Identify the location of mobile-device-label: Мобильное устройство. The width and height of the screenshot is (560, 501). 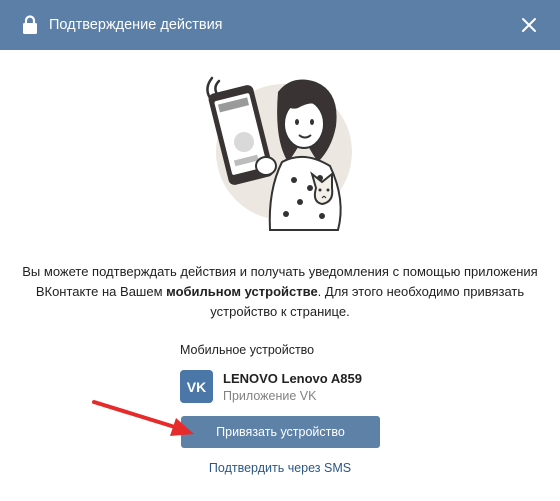
(247, 350).